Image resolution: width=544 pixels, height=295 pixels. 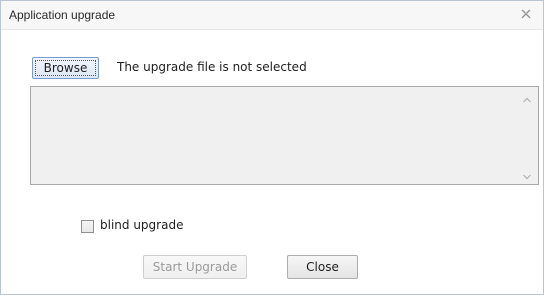 What do you see at coordinates (272, 15) in the screenshot?
I see `dialog-titlebar: Application upgrade` at bounding box center [272, 15].